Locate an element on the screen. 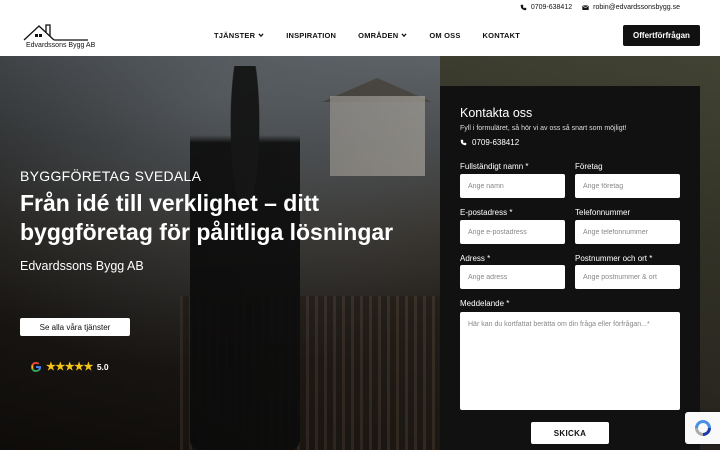 The height and width of the screenshot is (450, 720). nav-inspiration: INSPIRATION is located at coordinates (311, 35).